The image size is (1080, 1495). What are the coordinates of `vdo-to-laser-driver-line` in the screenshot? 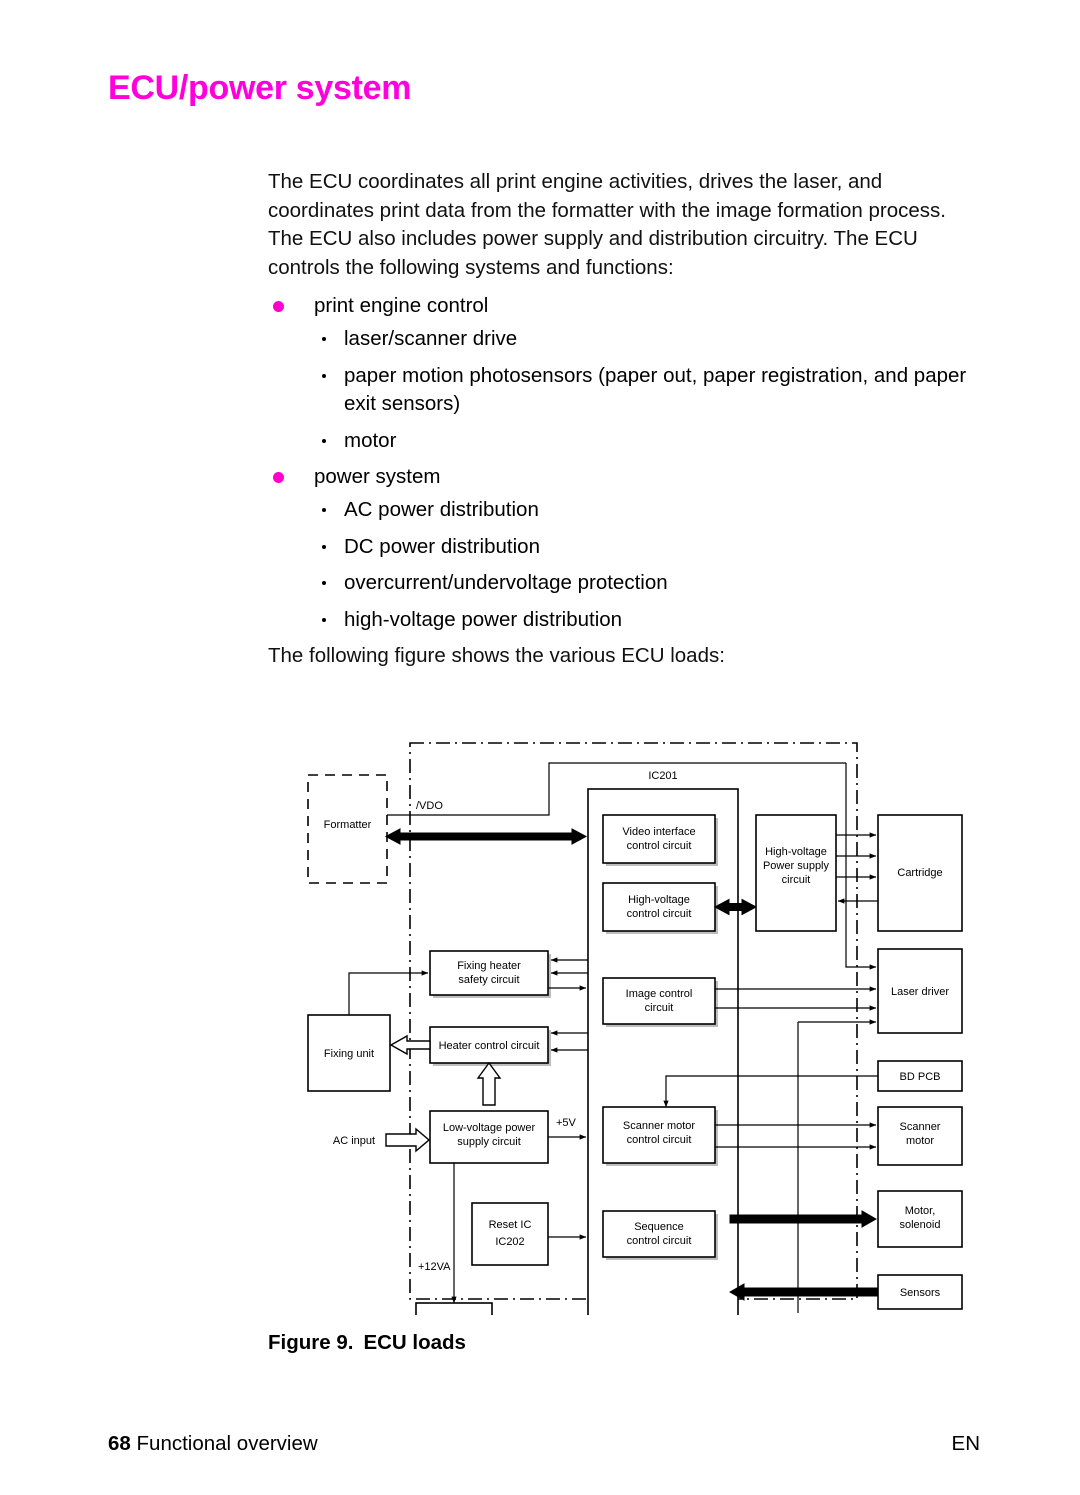 It's located at (861, 866).